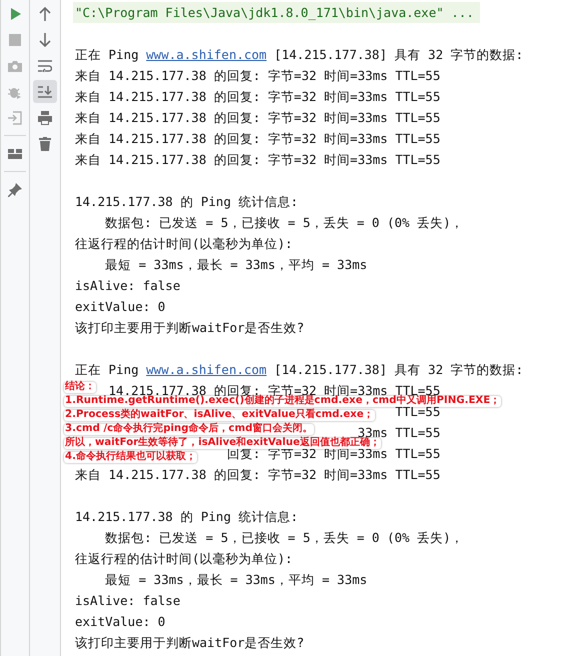 The image size is (582, 656). Describe the element at coordinates (15, 13) in the screenshot. I see `play-icon` at that location.